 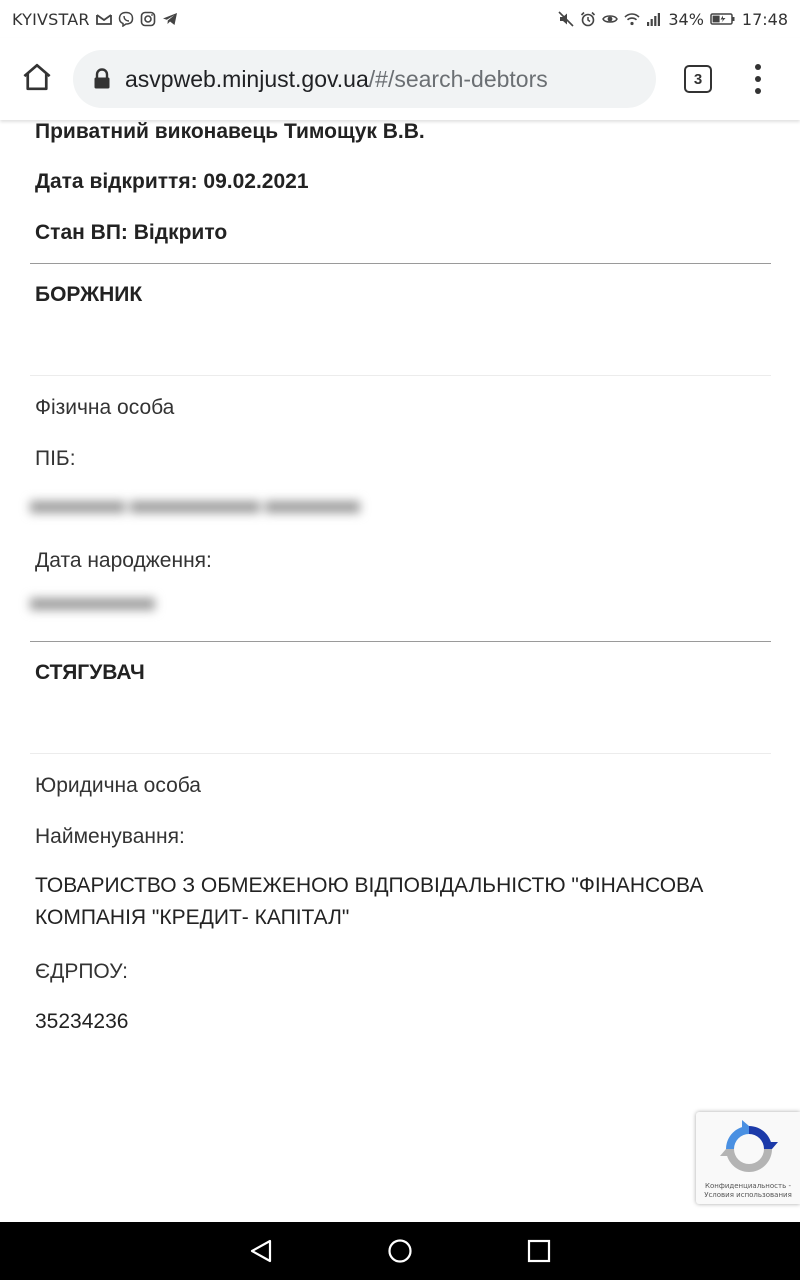 What do you see at coordinates (148, 19) in the screenshot?
I see `instagram-icon` at bounding box center [148, 19].